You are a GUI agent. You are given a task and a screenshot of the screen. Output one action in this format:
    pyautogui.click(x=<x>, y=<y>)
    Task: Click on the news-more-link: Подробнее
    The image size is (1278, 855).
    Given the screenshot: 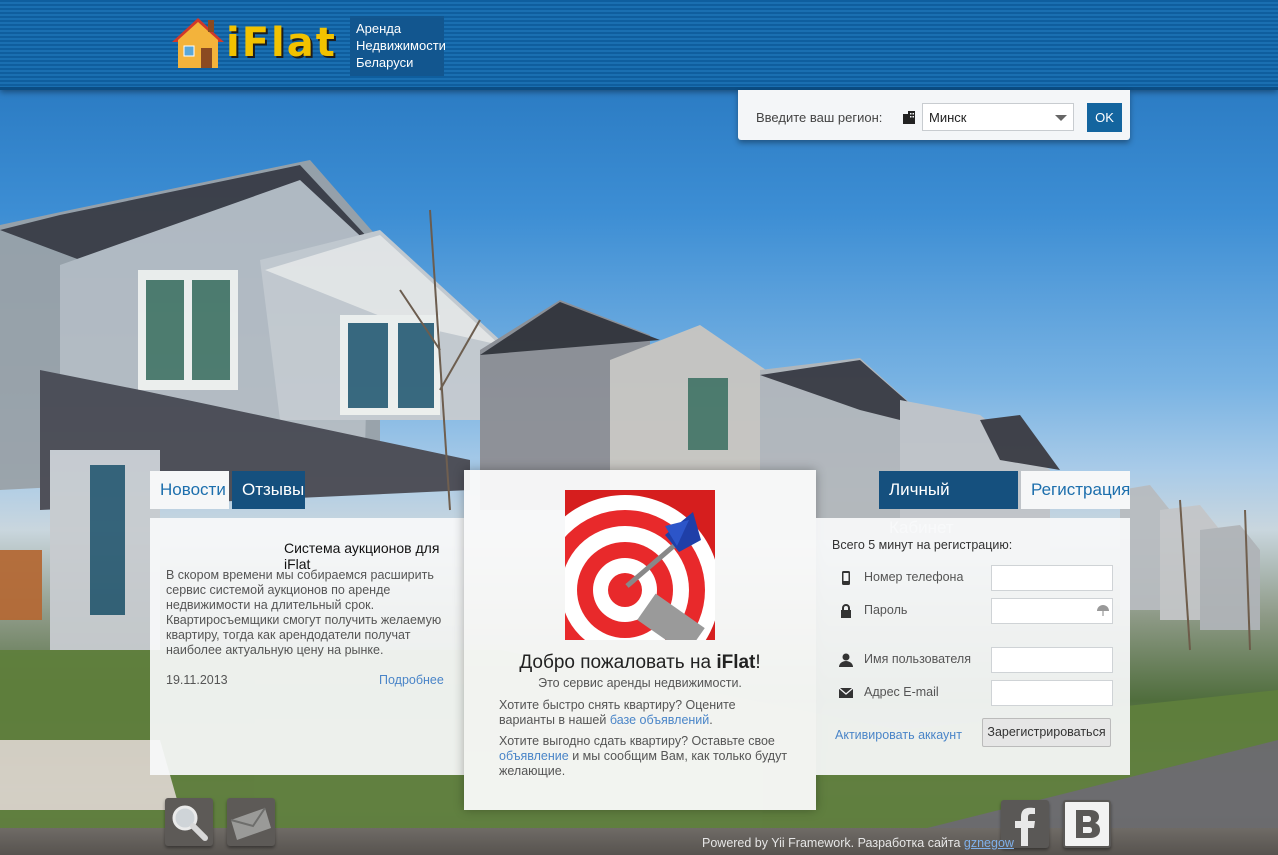 What is the action you would take?
    pyautogui.click(x=411, y=680)
    